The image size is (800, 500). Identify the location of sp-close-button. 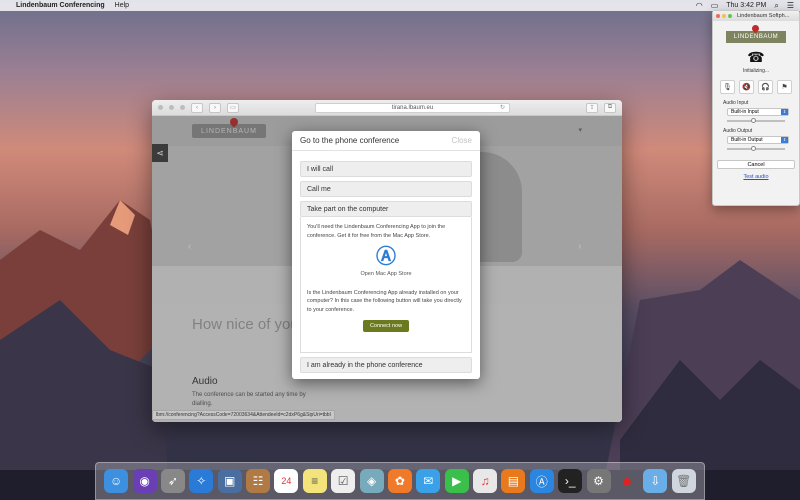
(718, 16).